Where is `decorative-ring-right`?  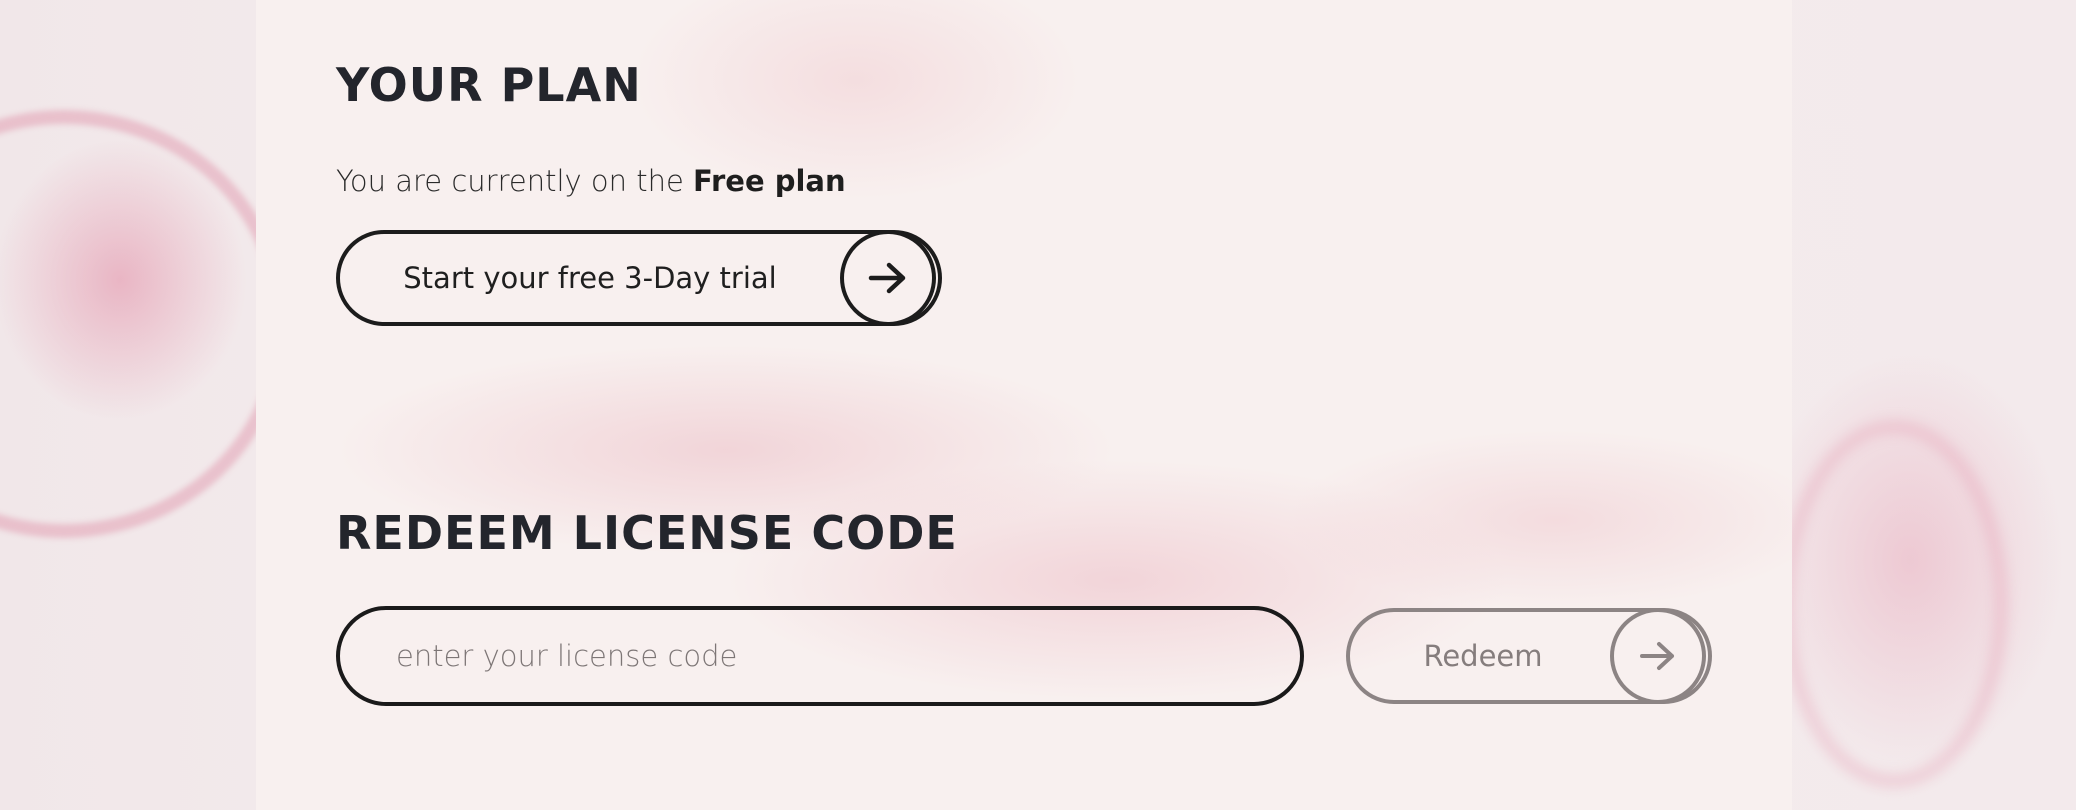 decorative-ring-right is located at coordinates (1894, 604).